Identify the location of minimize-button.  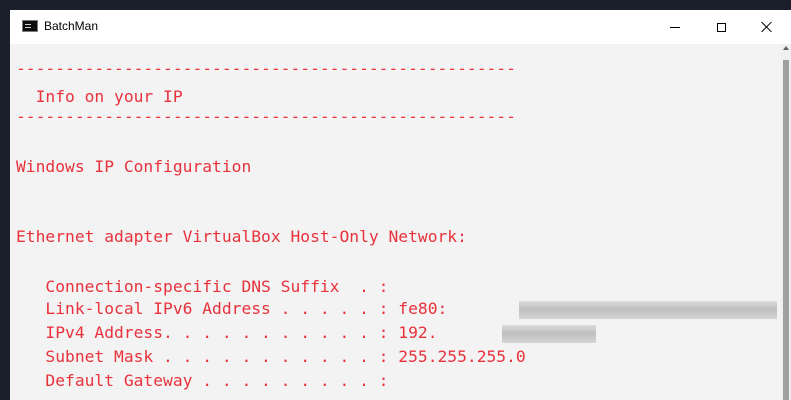
(675, 27).